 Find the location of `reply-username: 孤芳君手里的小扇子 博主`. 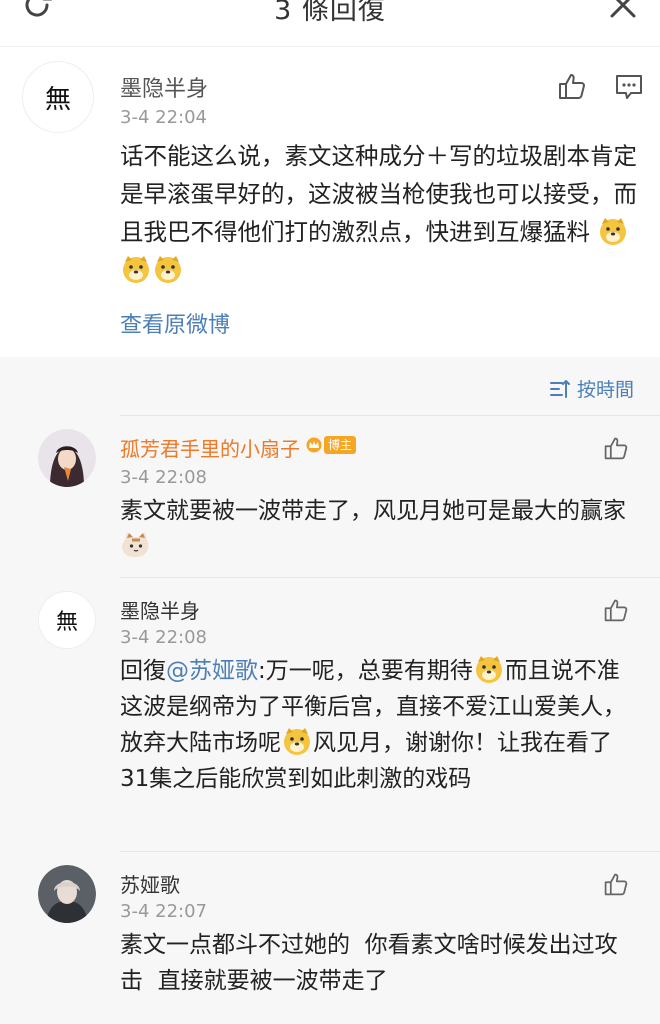

reply-username: 孤芳君手里的小扇子 博主 is located at coordinates (238, 447).